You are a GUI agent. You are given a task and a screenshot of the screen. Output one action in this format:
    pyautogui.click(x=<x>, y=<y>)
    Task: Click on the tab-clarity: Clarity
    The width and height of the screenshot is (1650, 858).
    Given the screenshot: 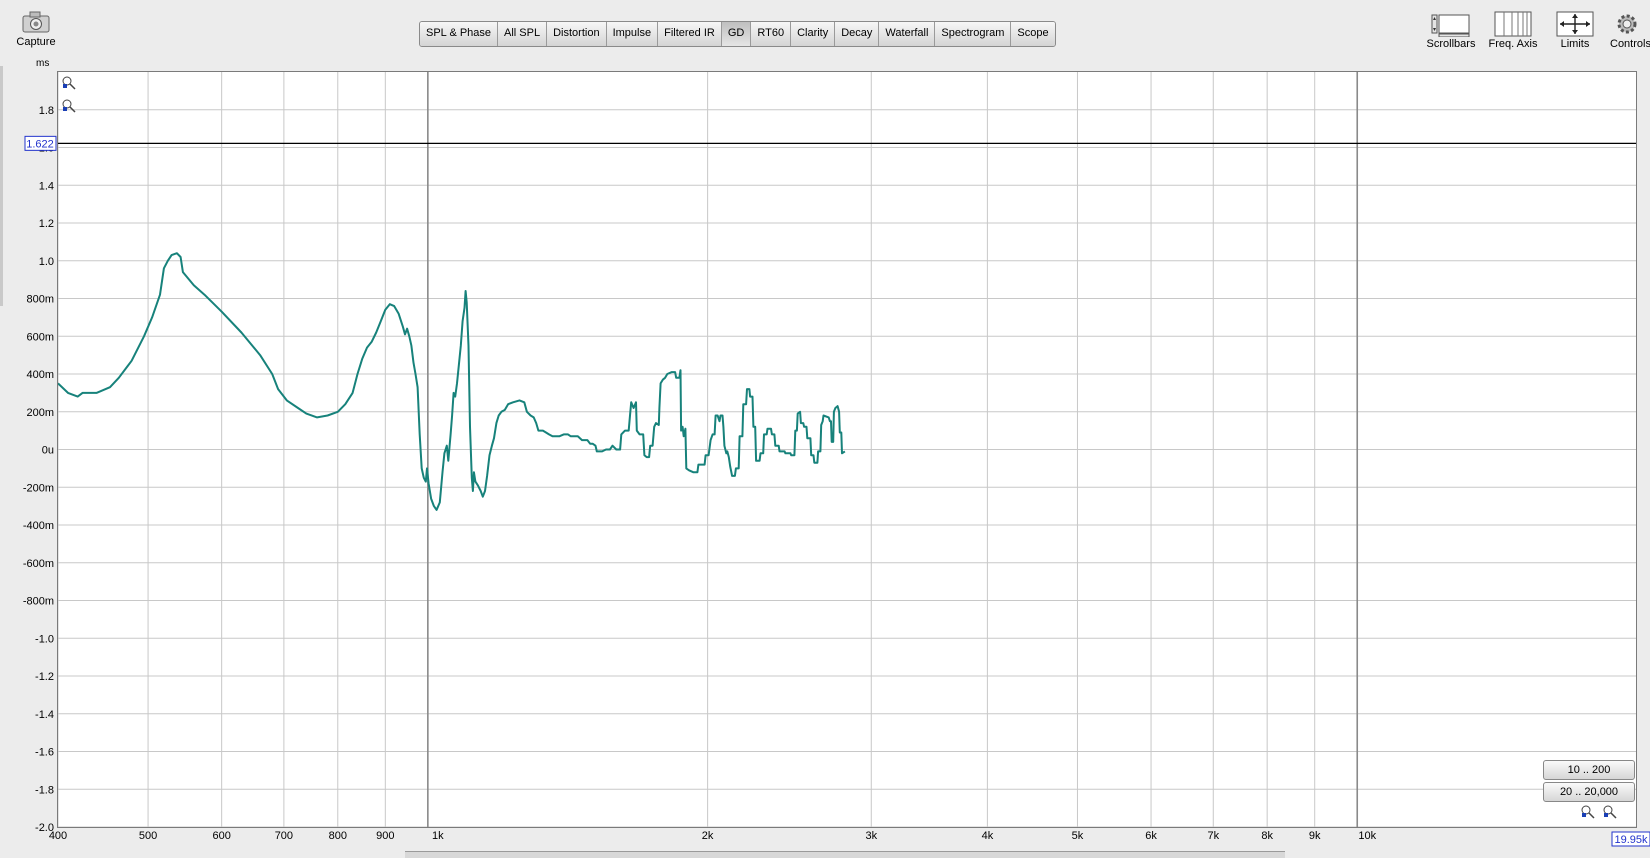 What is the action you would take?
    pyautogui.click(x=813, y=34)
    